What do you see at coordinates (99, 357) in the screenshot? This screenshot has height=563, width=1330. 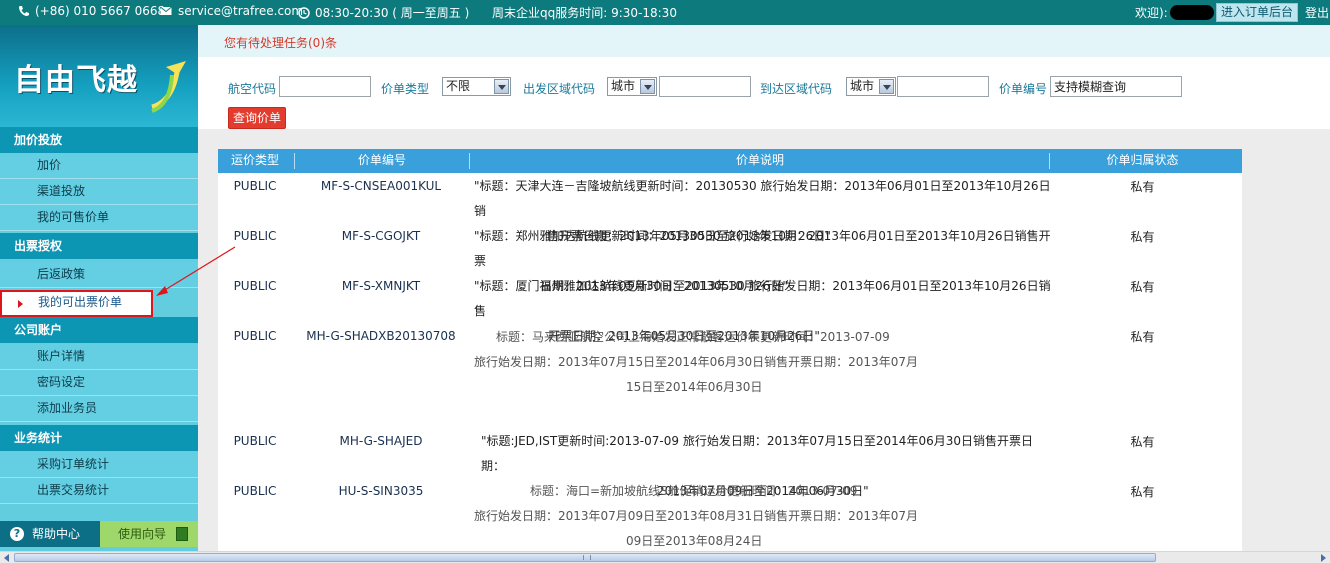 I see `sidebar-item-account-details: 账户详情` at bounding box center [99, 357].